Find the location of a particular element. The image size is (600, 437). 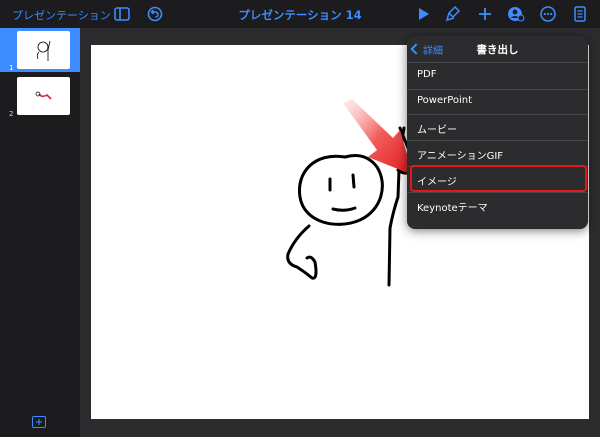

export-pdf-item: PDF is located at coordinates (497, 76).